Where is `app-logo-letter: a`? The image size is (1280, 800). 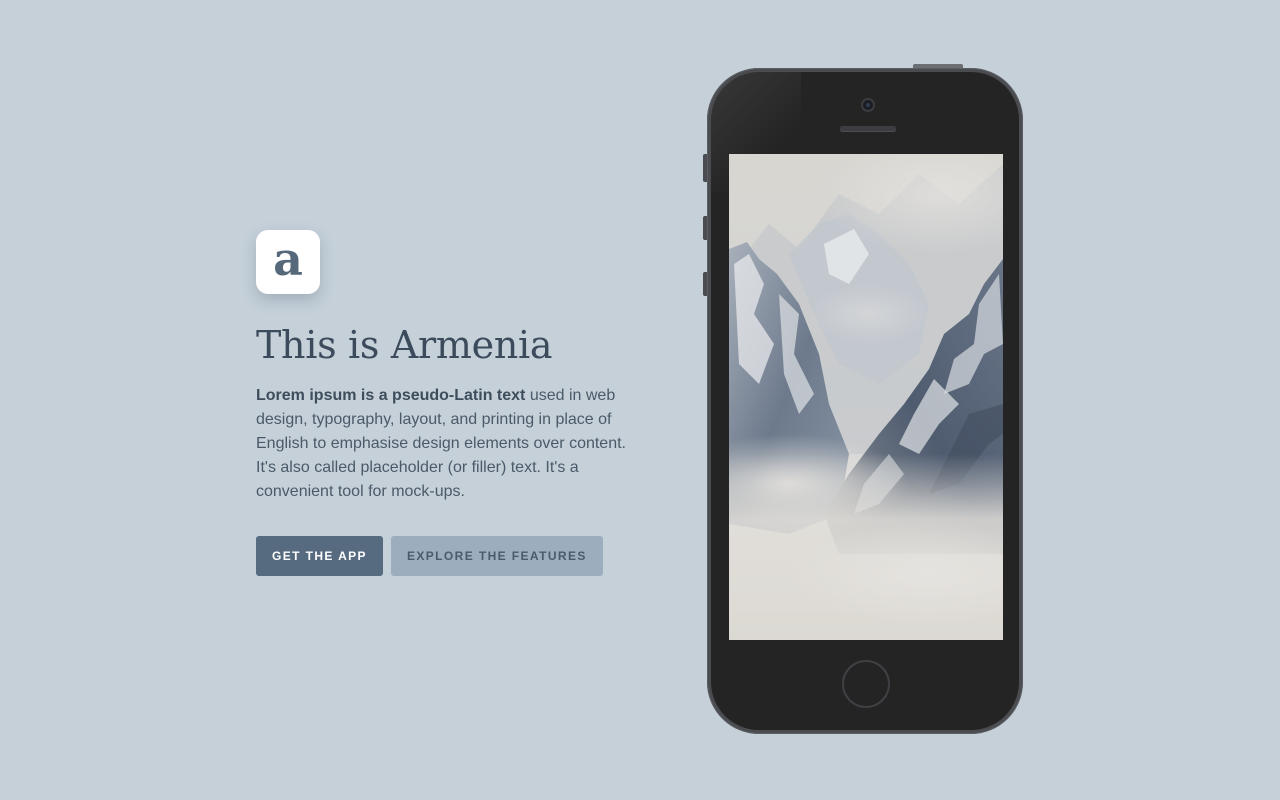 app-logo-letter: a is located at coordinates (288, 259).